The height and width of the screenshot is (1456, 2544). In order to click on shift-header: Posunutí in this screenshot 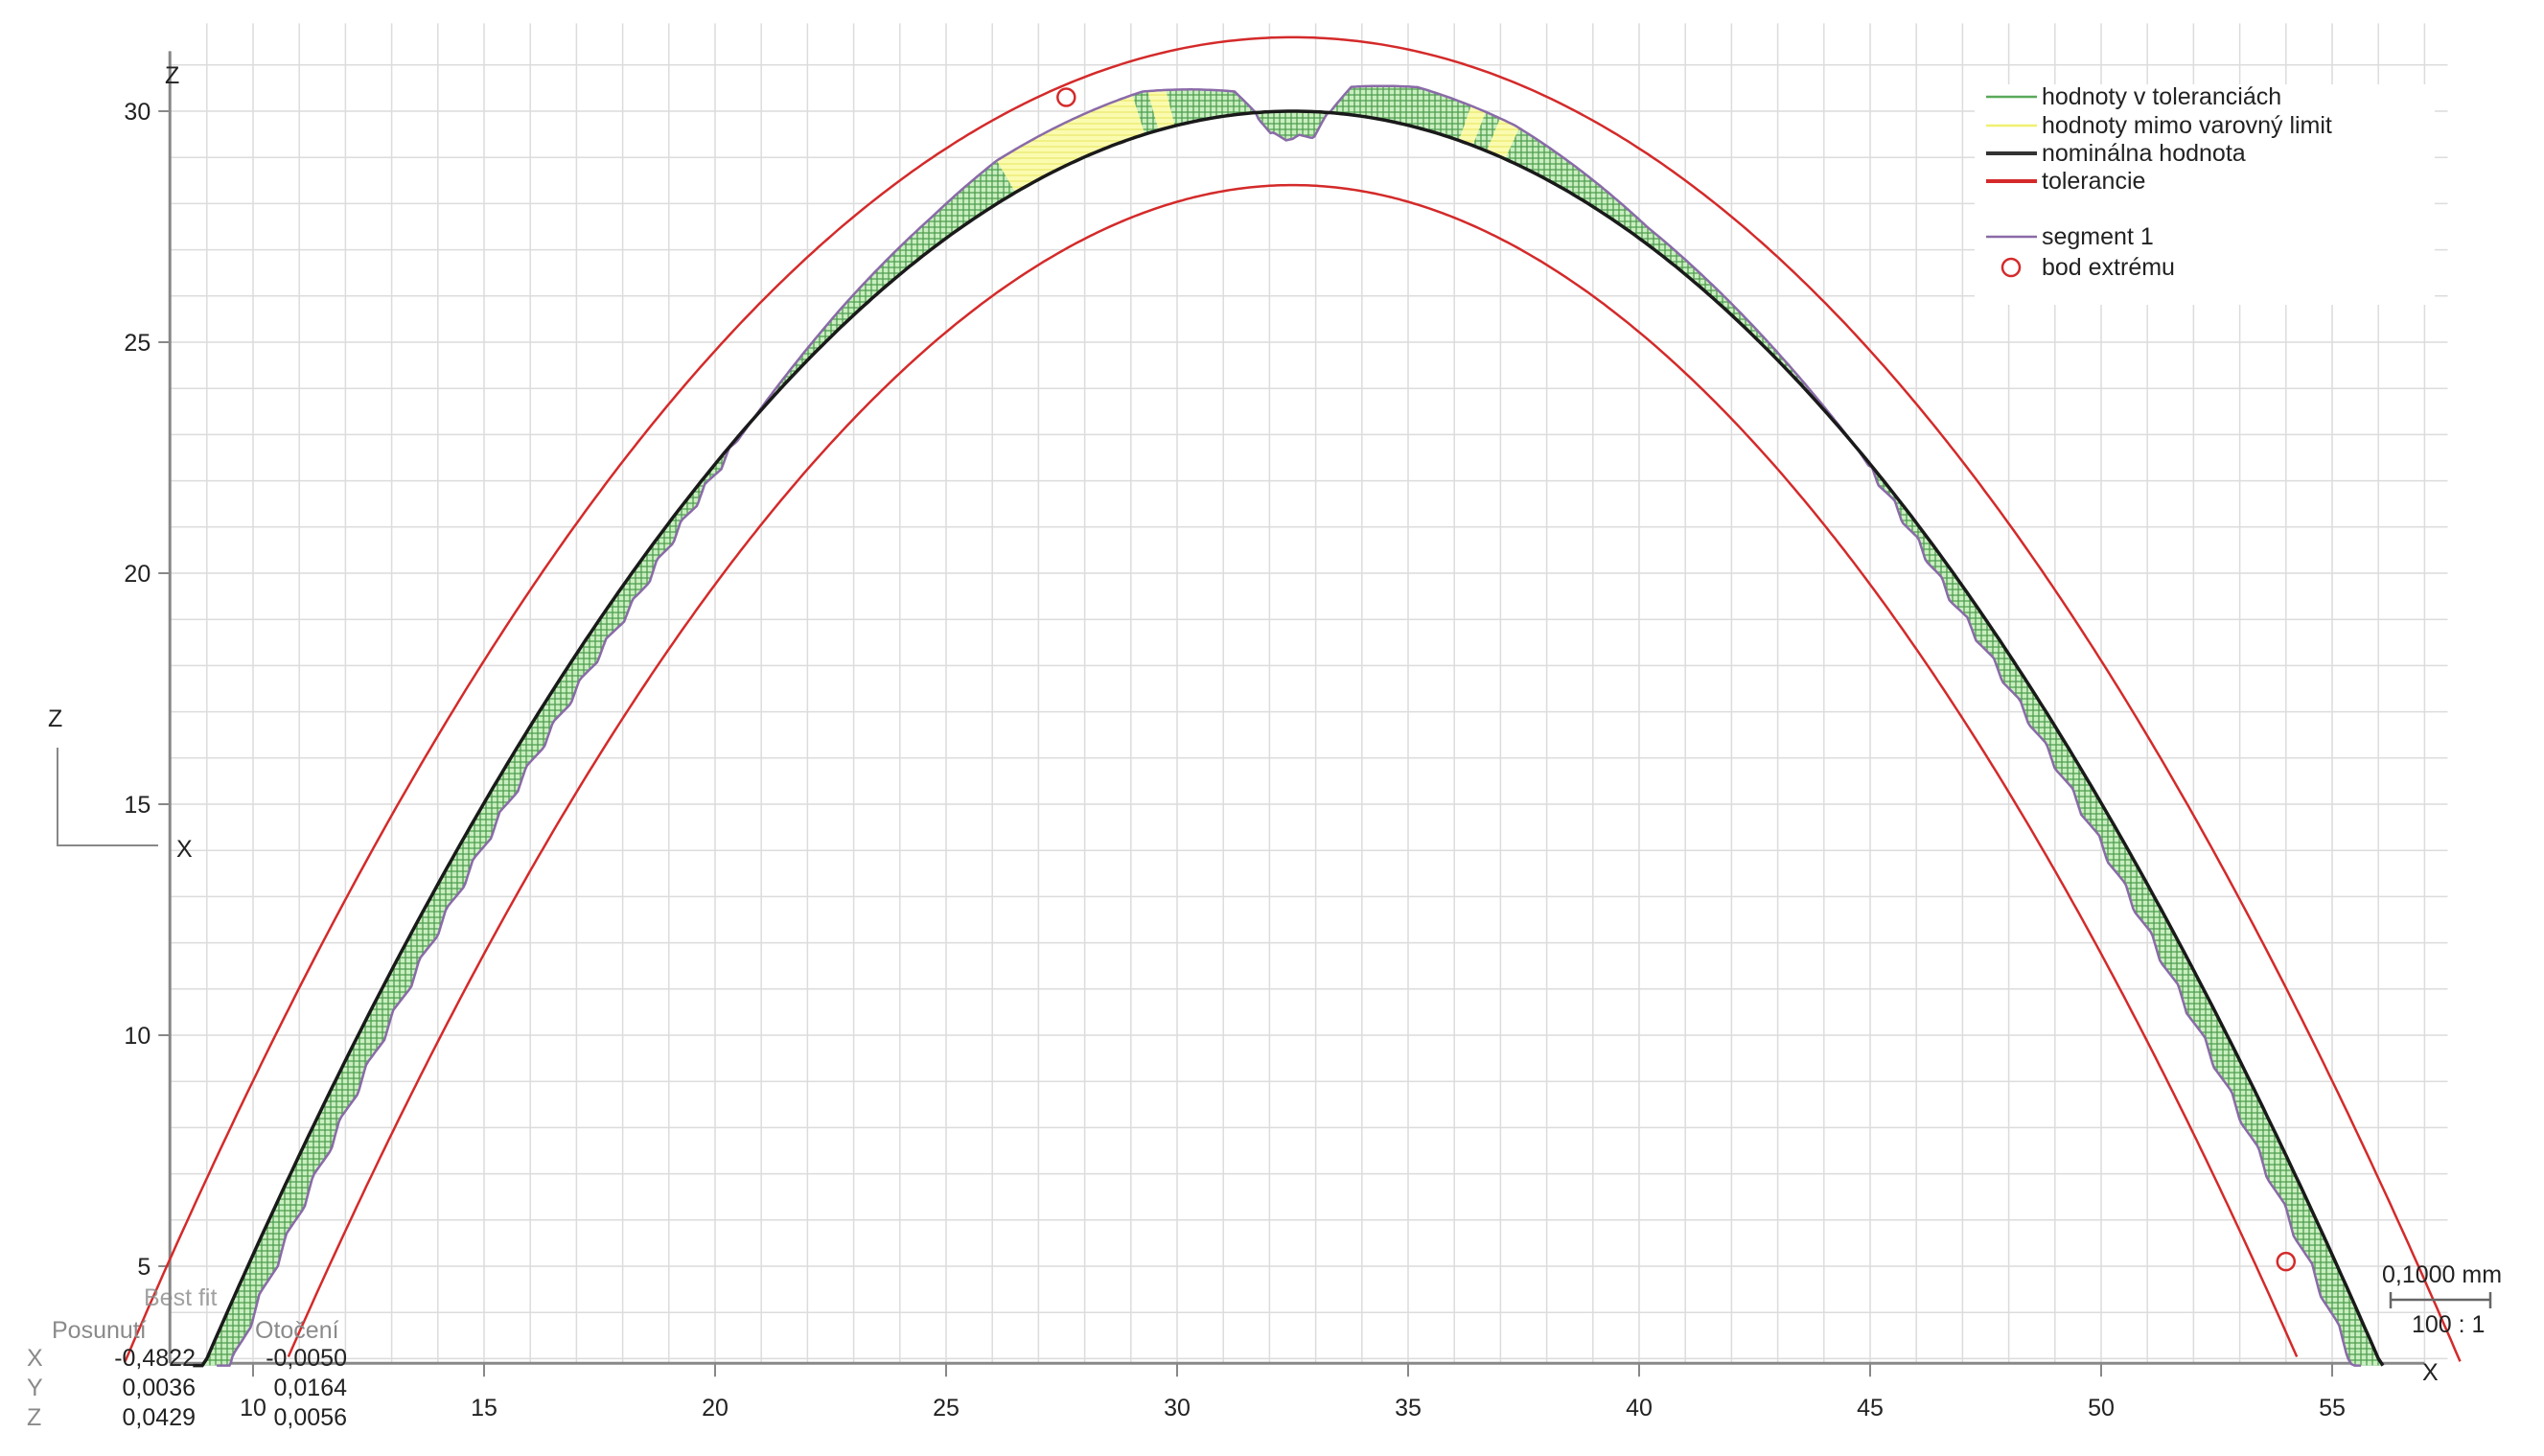, I will do `click(99, 1330)`.